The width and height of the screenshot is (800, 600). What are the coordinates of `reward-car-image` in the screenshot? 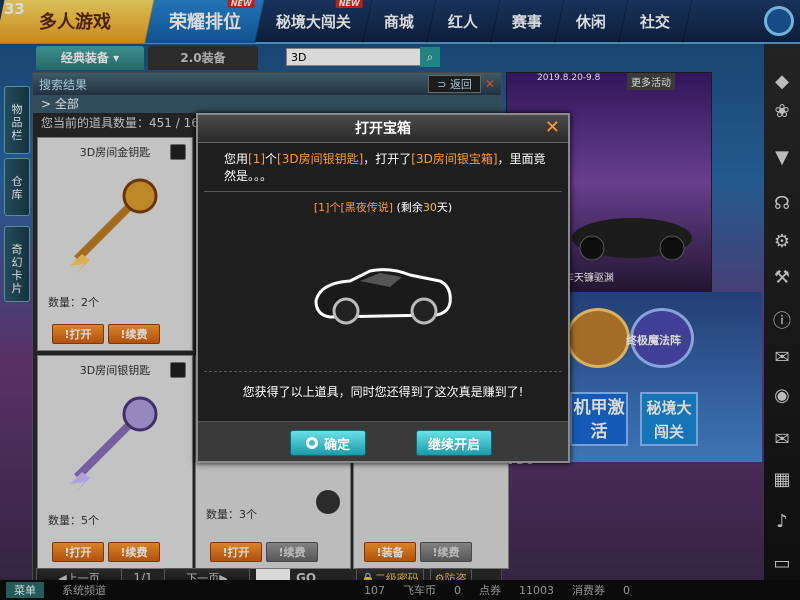 It's located at (383, 296).